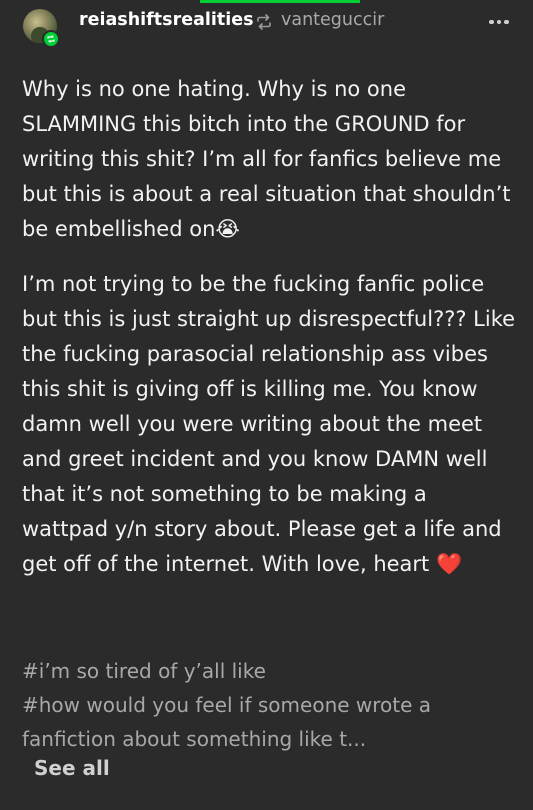  I want to click on post-header: reiashiftsrealities vanteguccir, so click(266, 25).